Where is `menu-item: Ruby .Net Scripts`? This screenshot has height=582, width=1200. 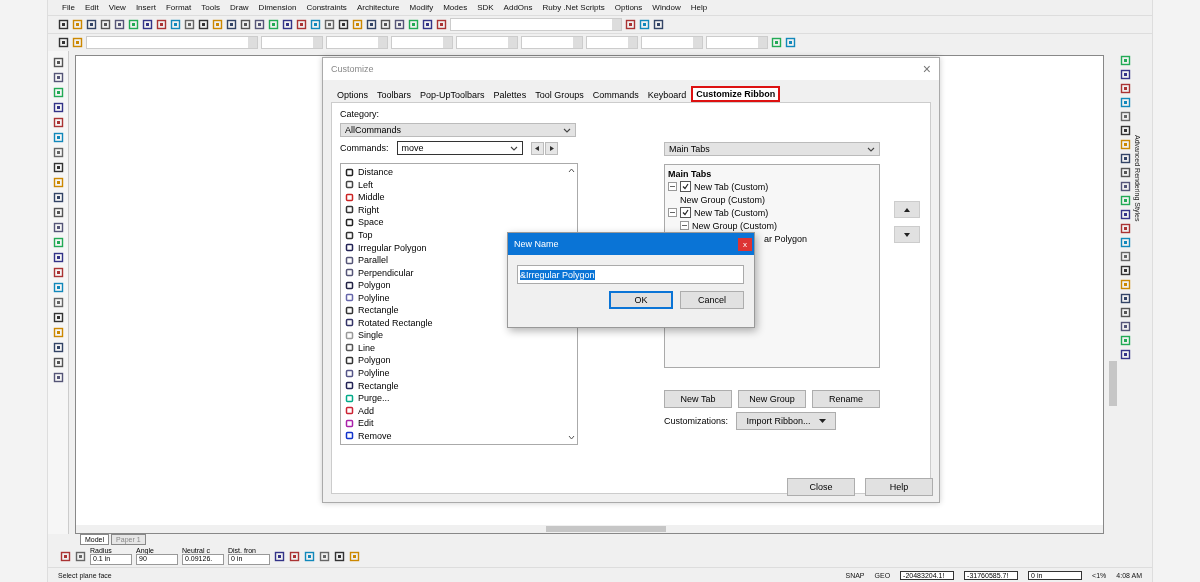 menu-item: Ruby .Net Scripts is located at coordinates (573, 7).